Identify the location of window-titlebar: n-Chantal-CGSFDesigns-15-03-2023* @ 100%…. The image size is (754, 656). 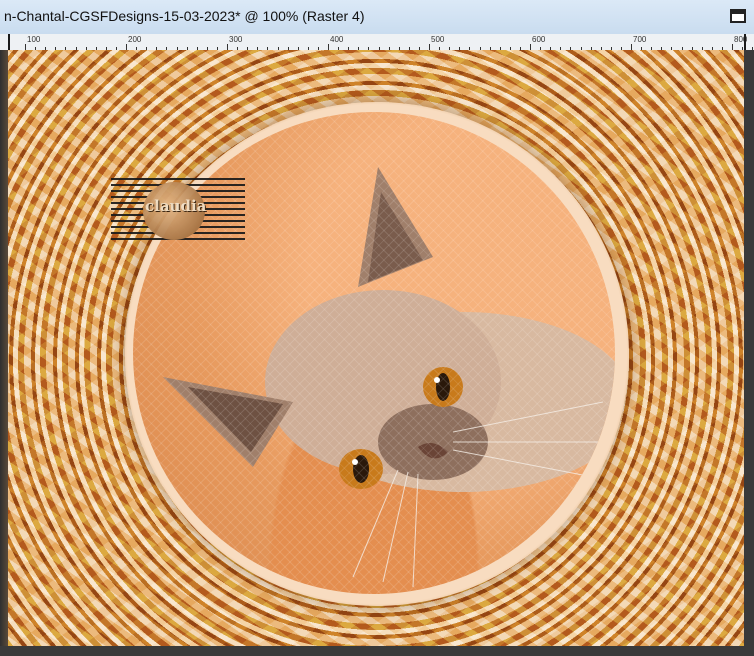
(377, 17).